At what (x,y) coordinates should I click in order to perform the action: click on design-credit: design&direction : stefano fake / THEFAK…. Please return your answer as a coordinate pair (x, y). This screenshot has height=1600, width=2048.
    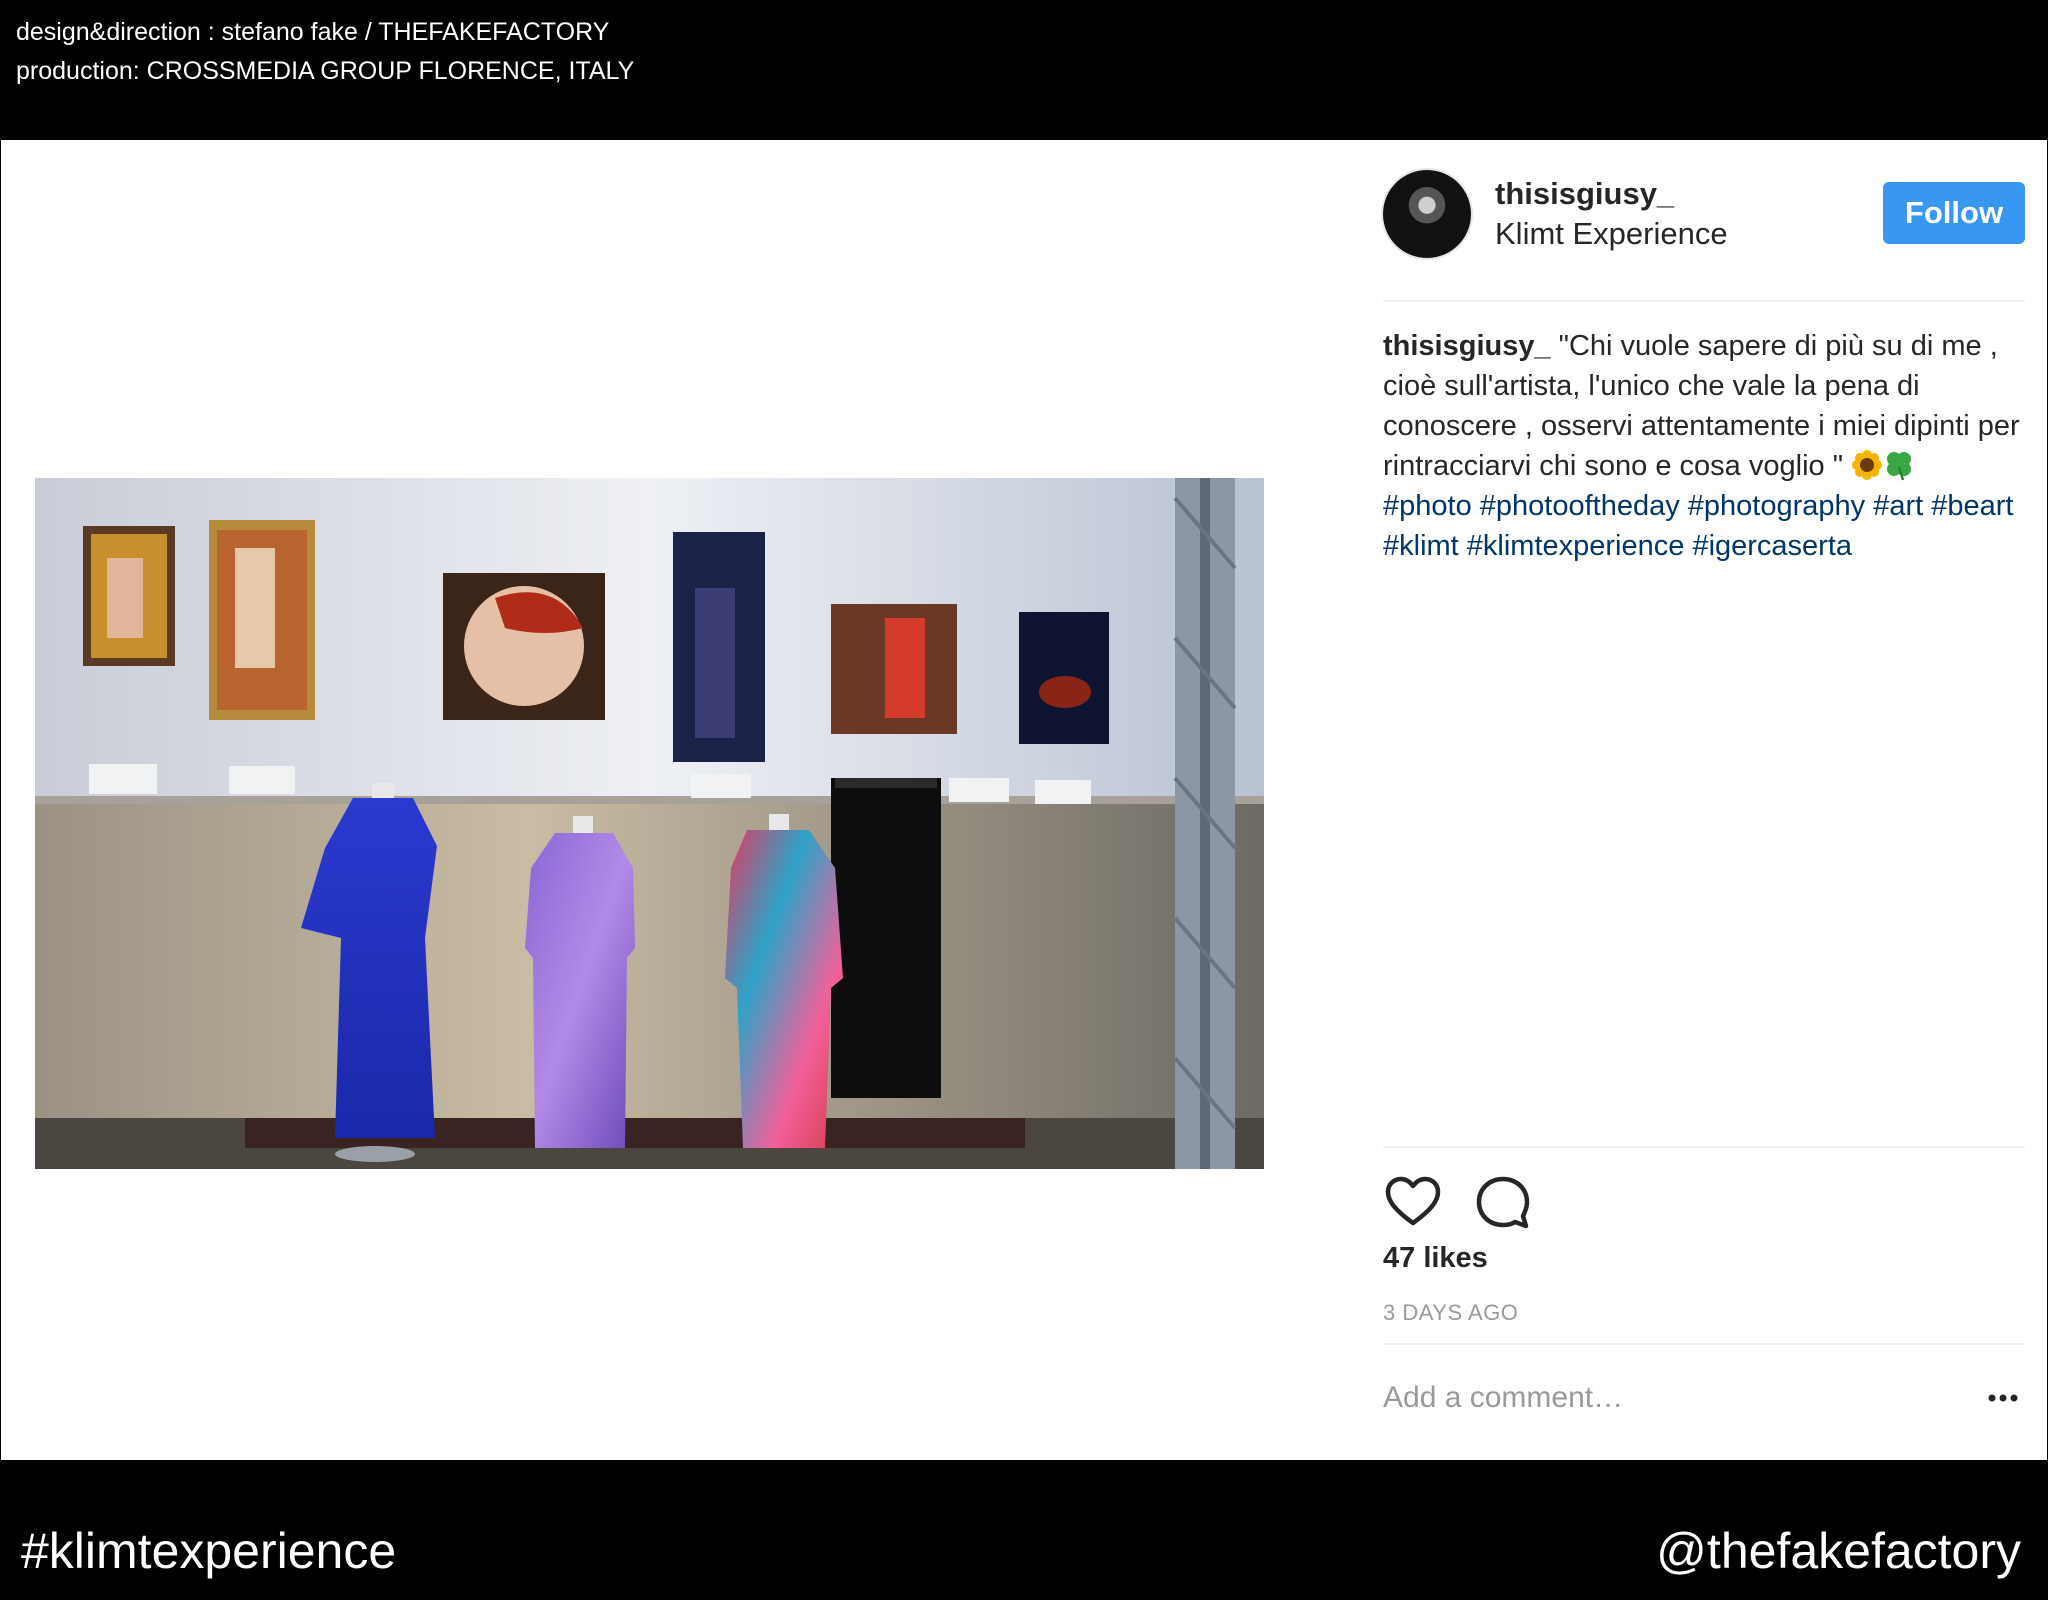
    Looking at the image, I should click on (313, 32).